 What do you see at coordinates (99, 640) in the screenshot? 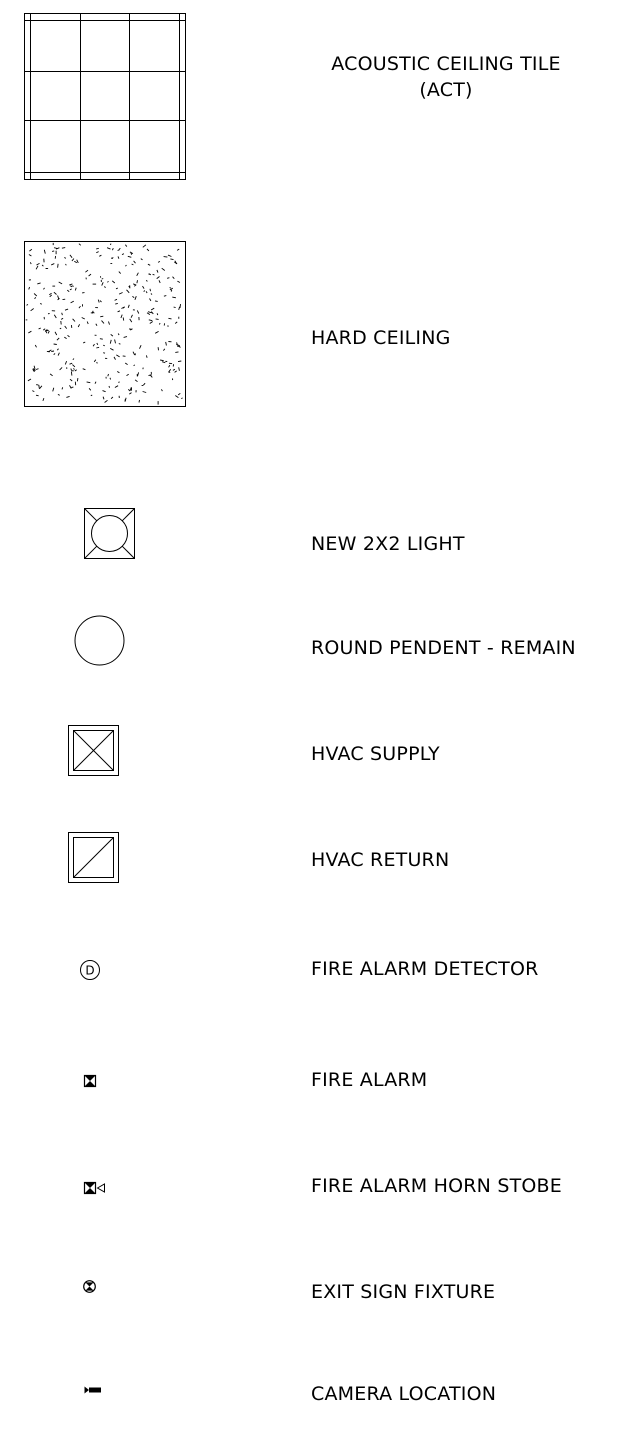
I see `round-pendent-icon` at bounding box center [99, 640].